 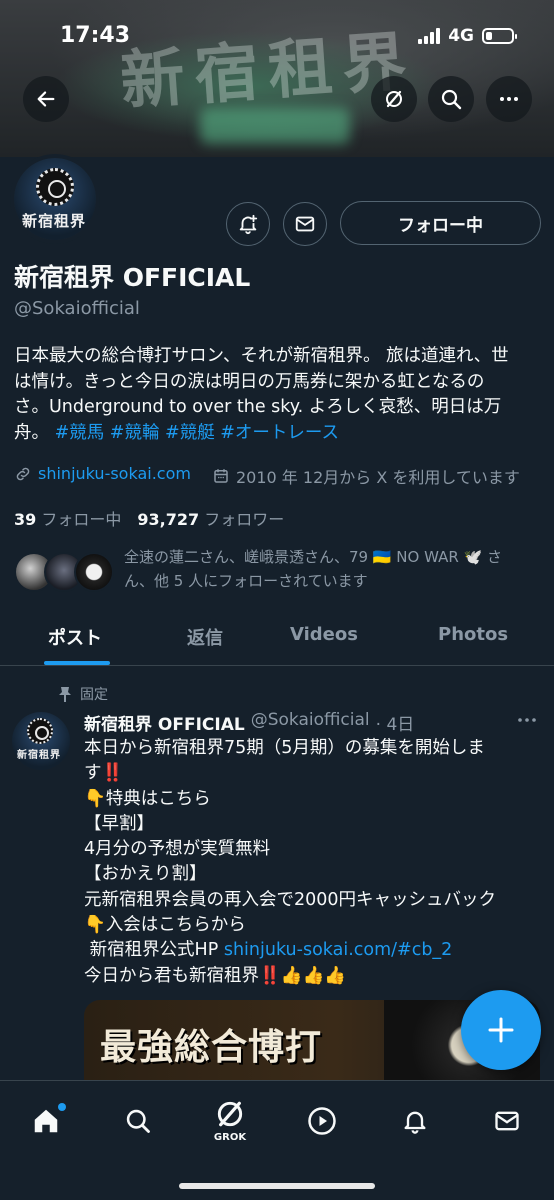 I want to click on tab-replies: 返信, so click(x=205, y=637).